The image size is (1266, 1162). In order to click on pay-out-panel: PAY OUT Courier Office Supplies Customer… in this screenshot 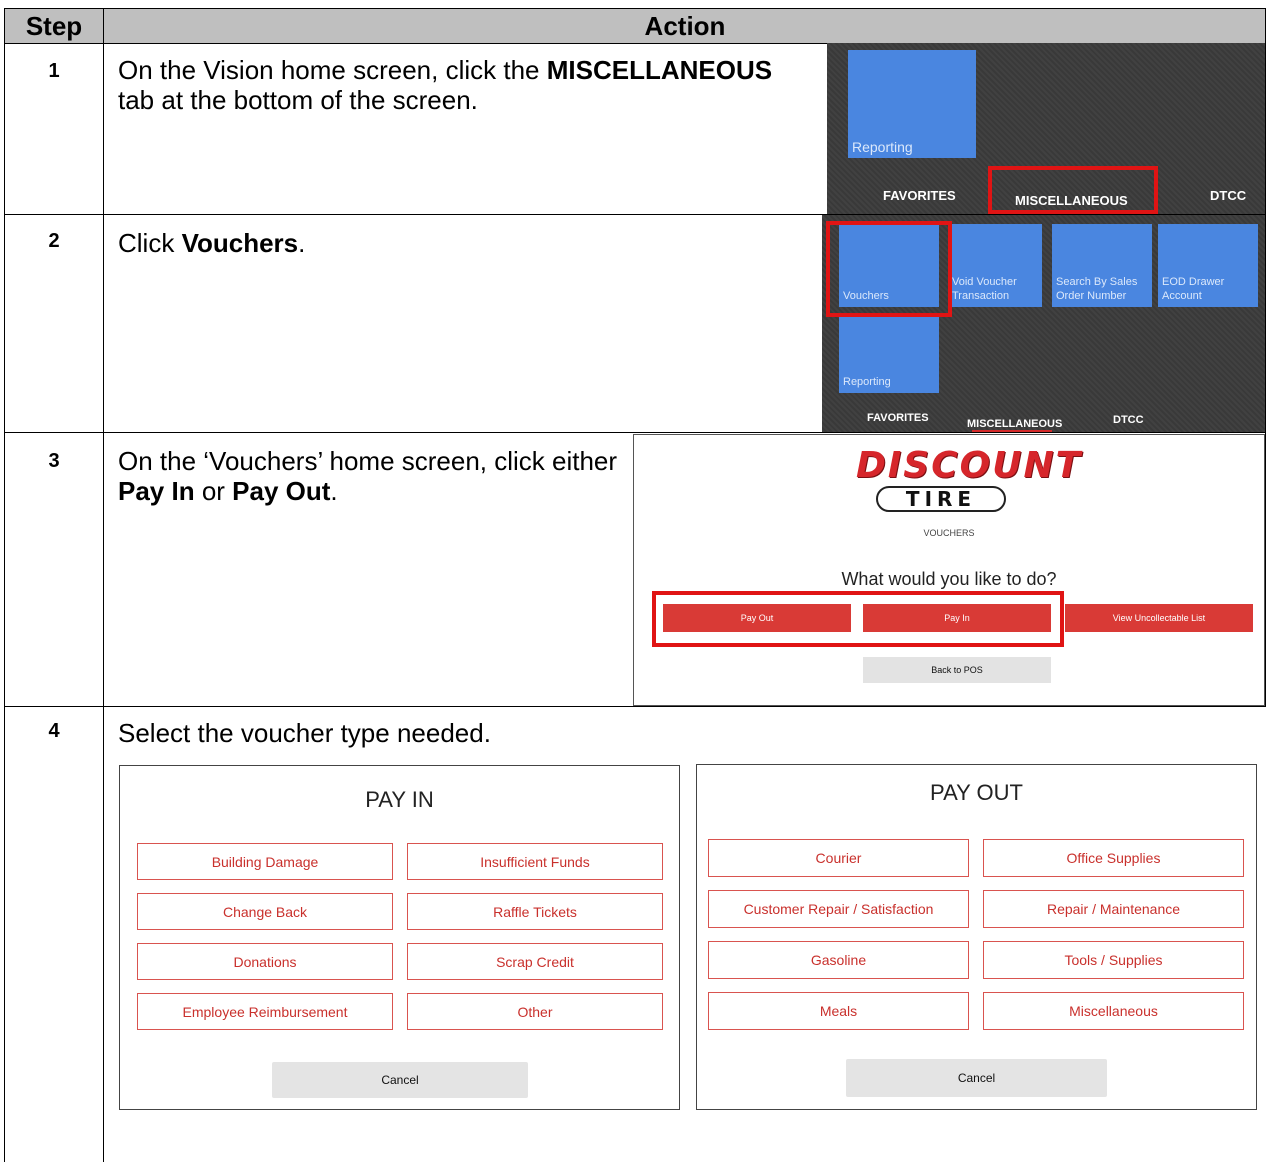, I will do `click(976, 937)`.